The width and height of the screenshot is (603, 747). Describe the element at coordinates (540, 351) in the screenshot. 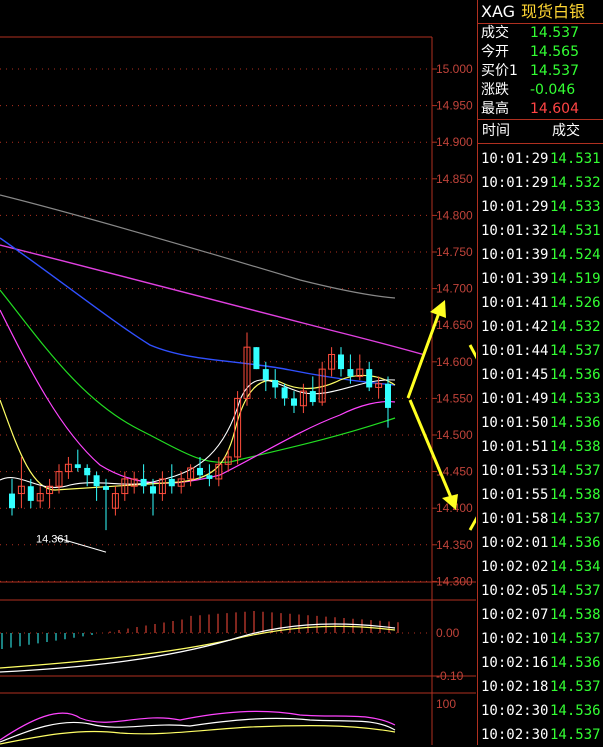

I see `tick-row: 10:01:44 14.537` at that location.